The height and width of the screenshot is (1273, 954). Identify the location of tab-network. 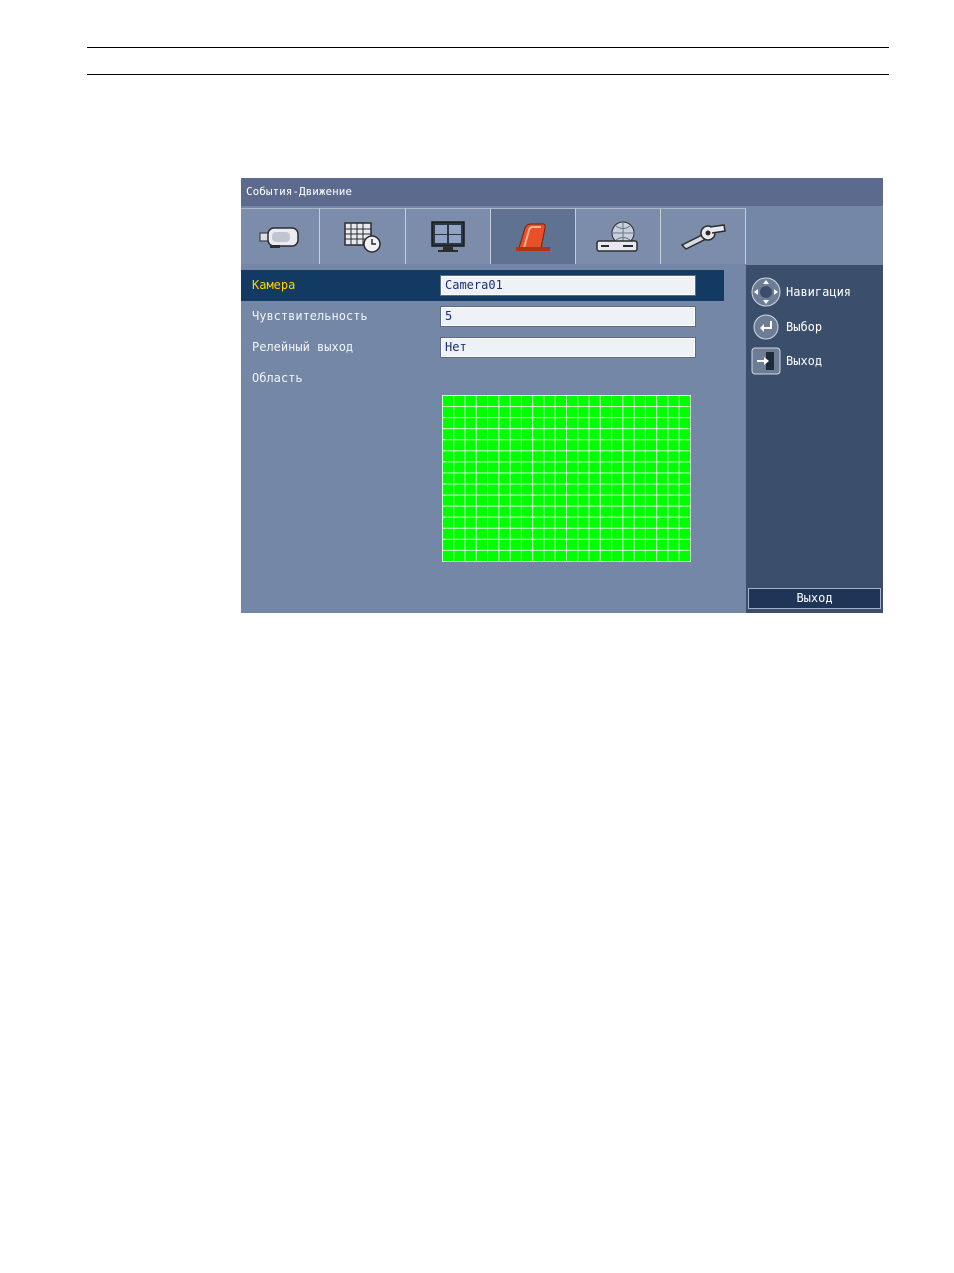
(618, 236).